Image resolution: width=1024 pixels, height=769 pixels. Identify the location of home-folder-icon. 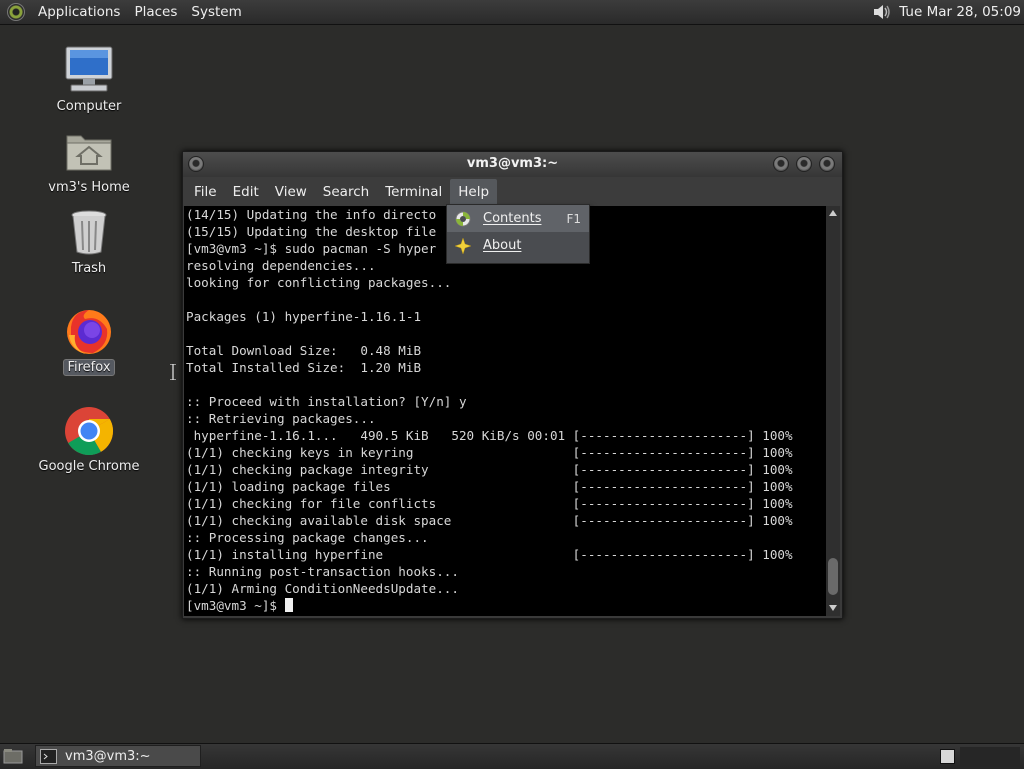
(89, 152).